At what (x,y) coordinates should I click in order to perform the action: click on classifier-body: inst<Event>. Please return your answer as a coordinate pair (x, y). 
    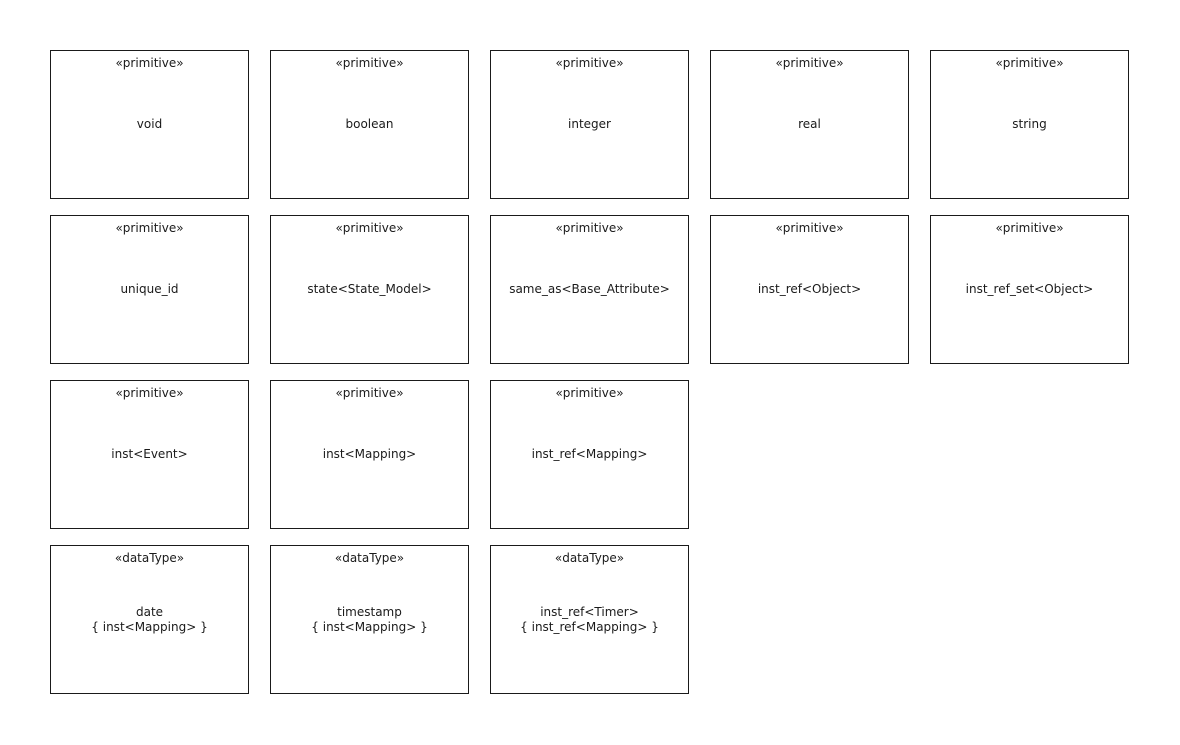
    Looking at the image, I should click on (149, 454).